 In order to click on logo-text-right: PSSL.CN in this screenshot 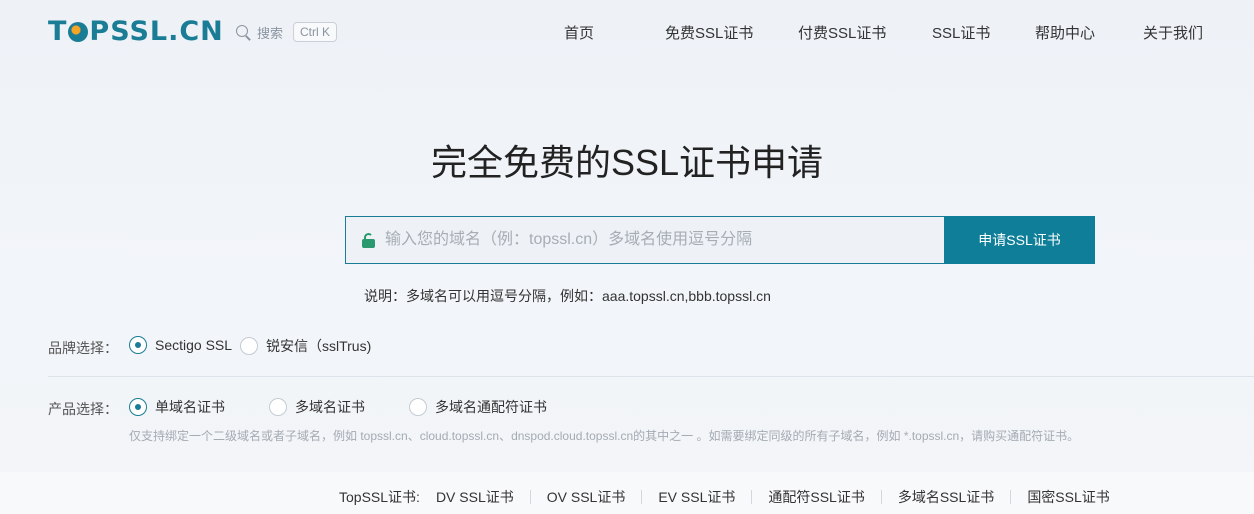, I will do `click(156, 31)`.